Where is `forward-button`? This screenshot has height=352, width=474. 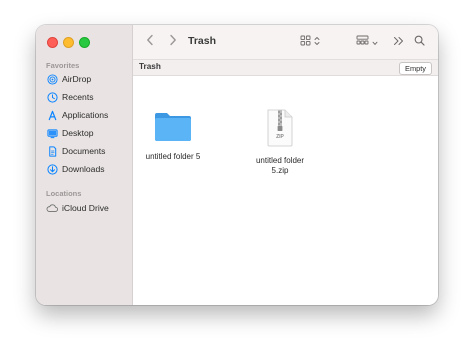
forward-button is located at coordinates (173, 42).